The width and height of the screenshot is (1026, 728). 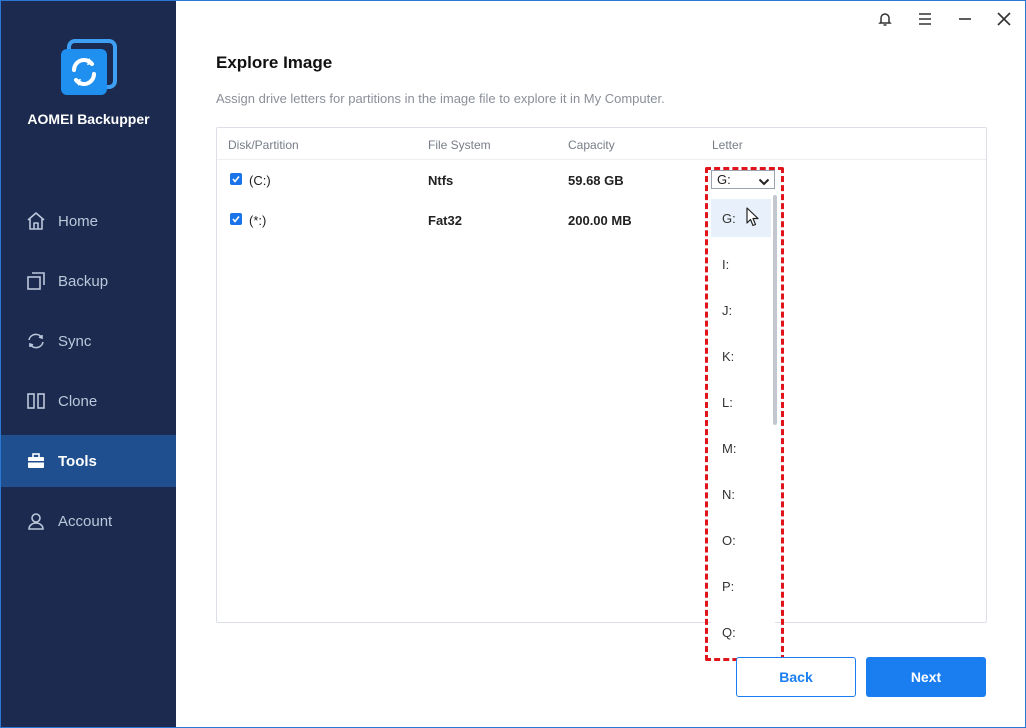 I want to click on letter-option: I:, so click(x=741, y=264).